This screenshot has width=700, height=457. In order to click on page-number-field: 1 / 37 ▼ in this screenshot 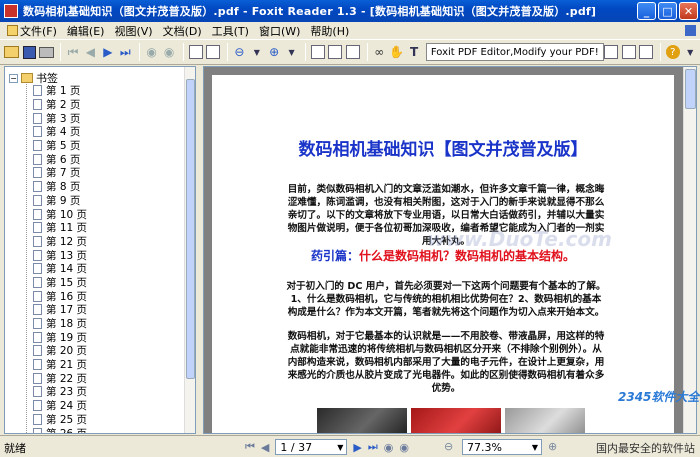, I will do `click(311, 447)`.